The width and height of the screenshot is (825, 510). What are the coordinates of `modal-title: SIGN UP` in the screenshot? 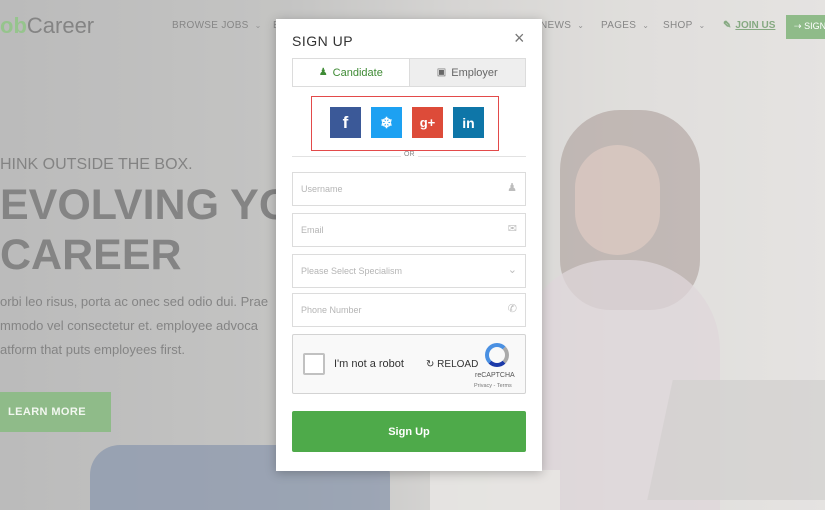 It's located at (323, 41).